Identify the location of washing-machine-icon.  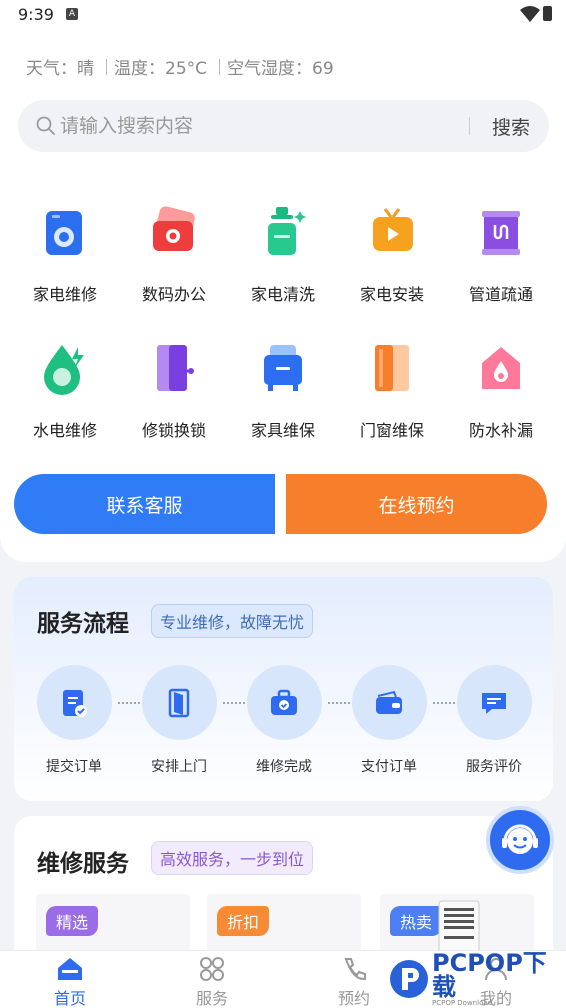
(65, 232).